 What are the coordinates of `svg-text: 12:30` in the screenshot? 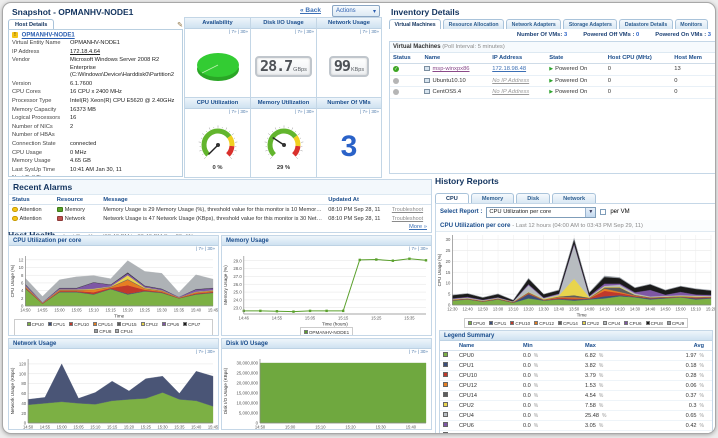 It's located at (452, 309).